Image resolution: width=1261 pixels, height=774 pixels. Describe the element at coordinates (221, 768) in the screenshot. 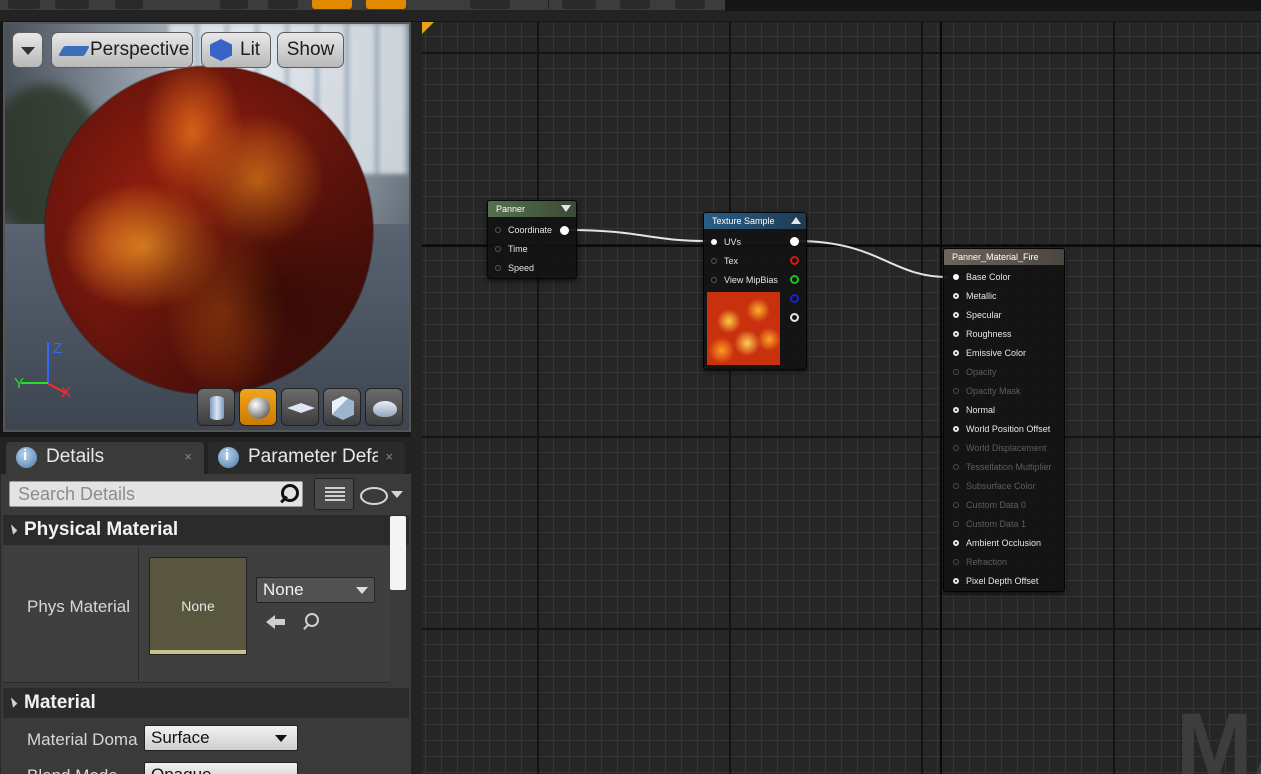

I see `blend-mode-combo: Opaque` at that location.